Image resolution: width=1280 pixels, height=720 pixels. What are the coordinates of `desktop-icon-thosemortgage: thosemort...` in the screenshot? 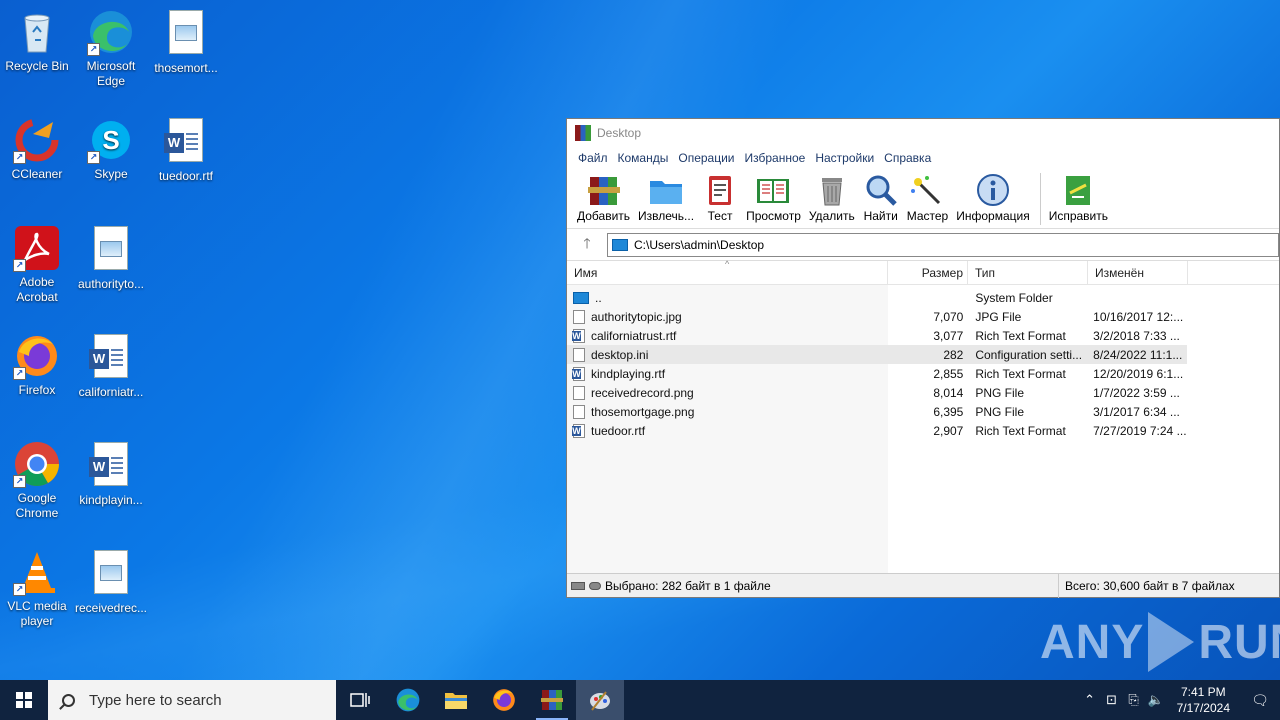 It's located at (186, 42).